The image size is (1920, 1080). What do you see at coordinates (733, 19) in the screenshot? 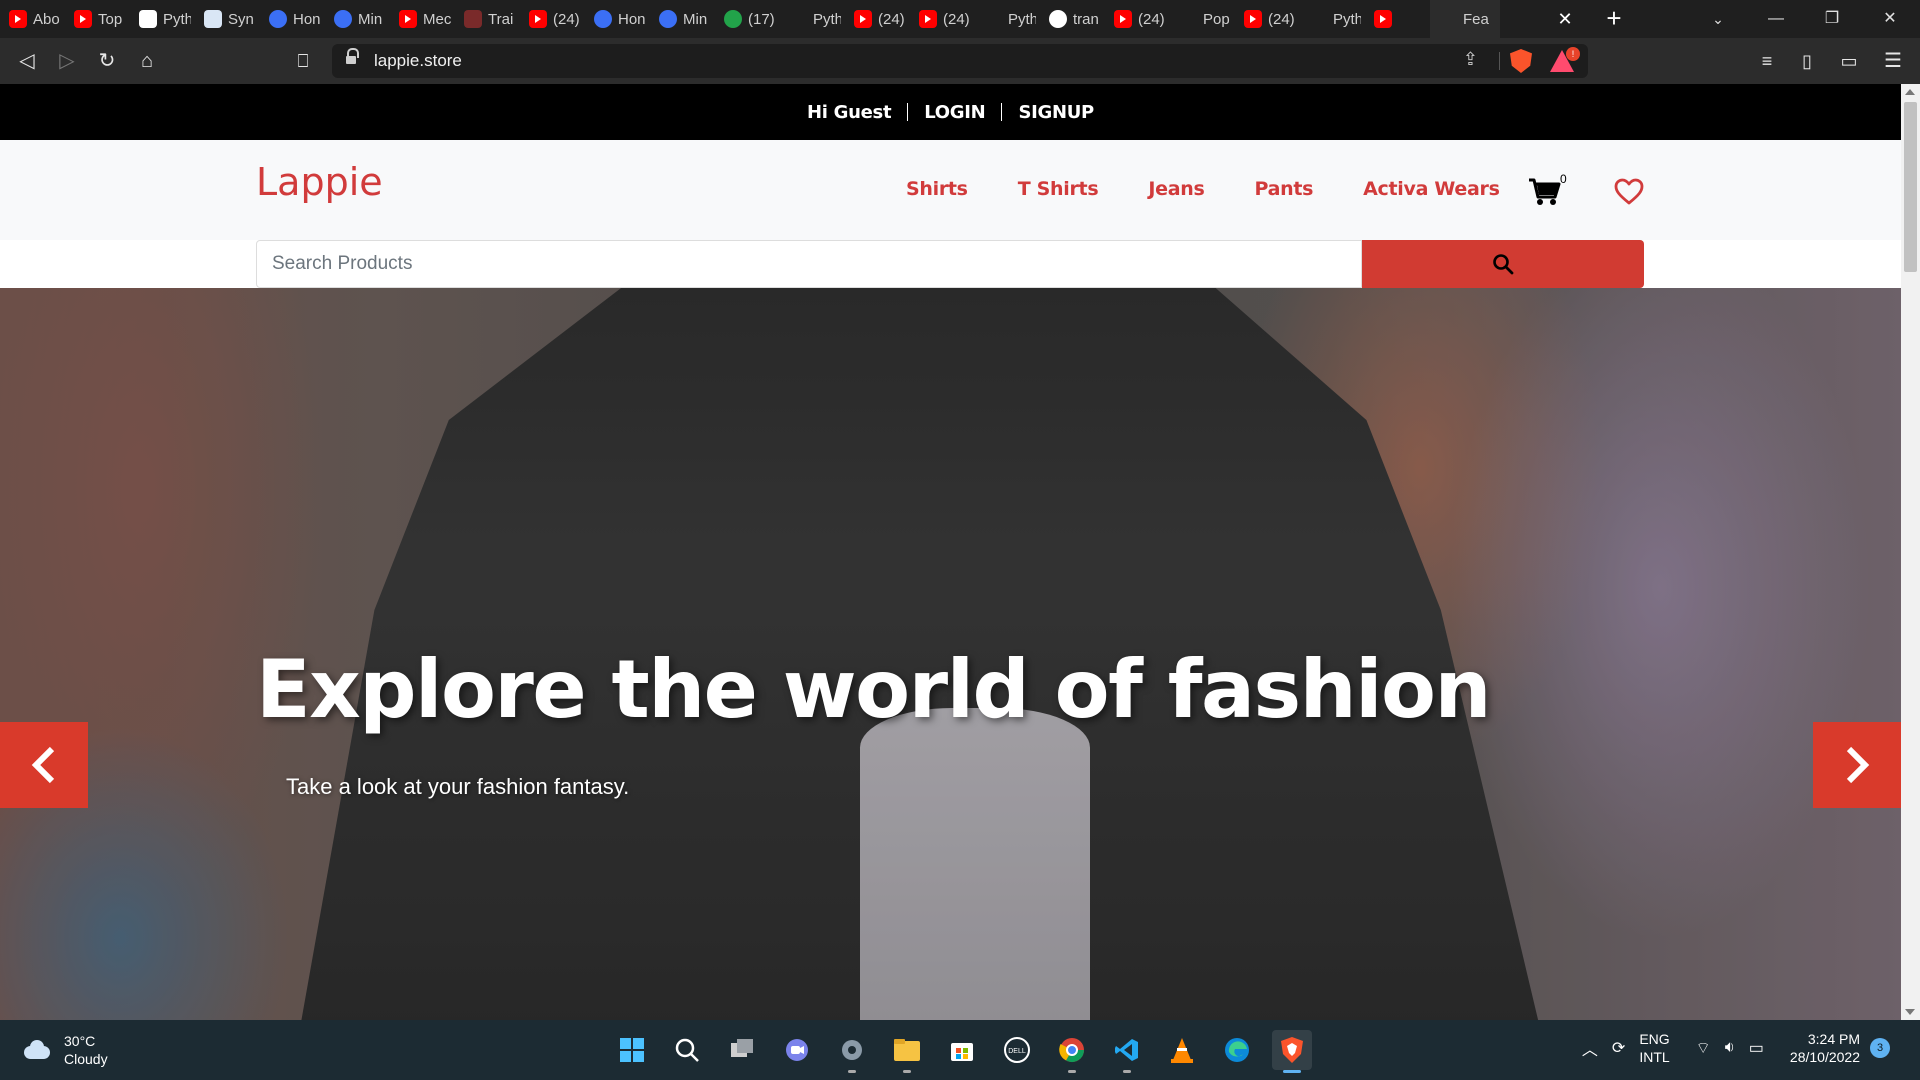
I see `whatsapp-icon` at bounding box center [733, 19].